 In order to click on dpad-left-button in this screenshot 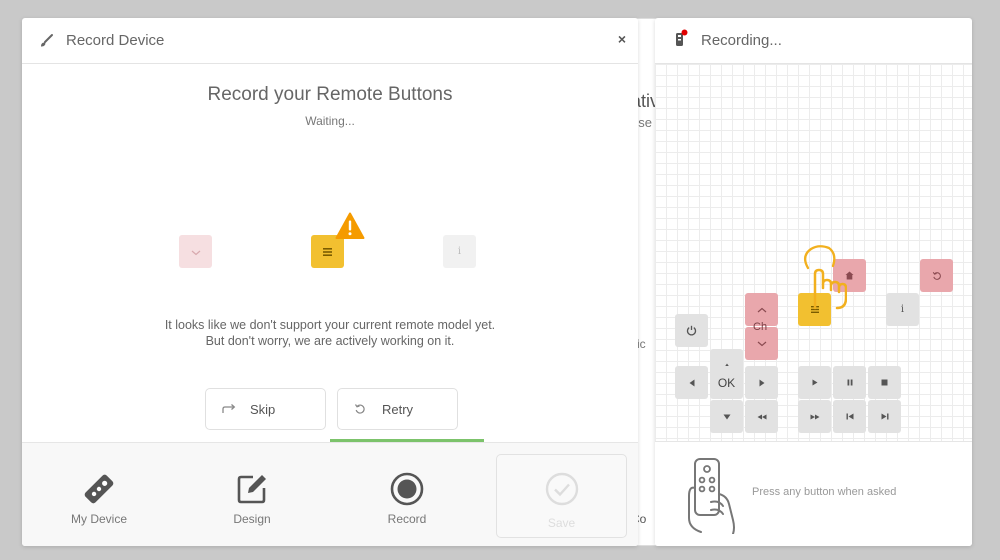, I will do `click(691, 382)`.